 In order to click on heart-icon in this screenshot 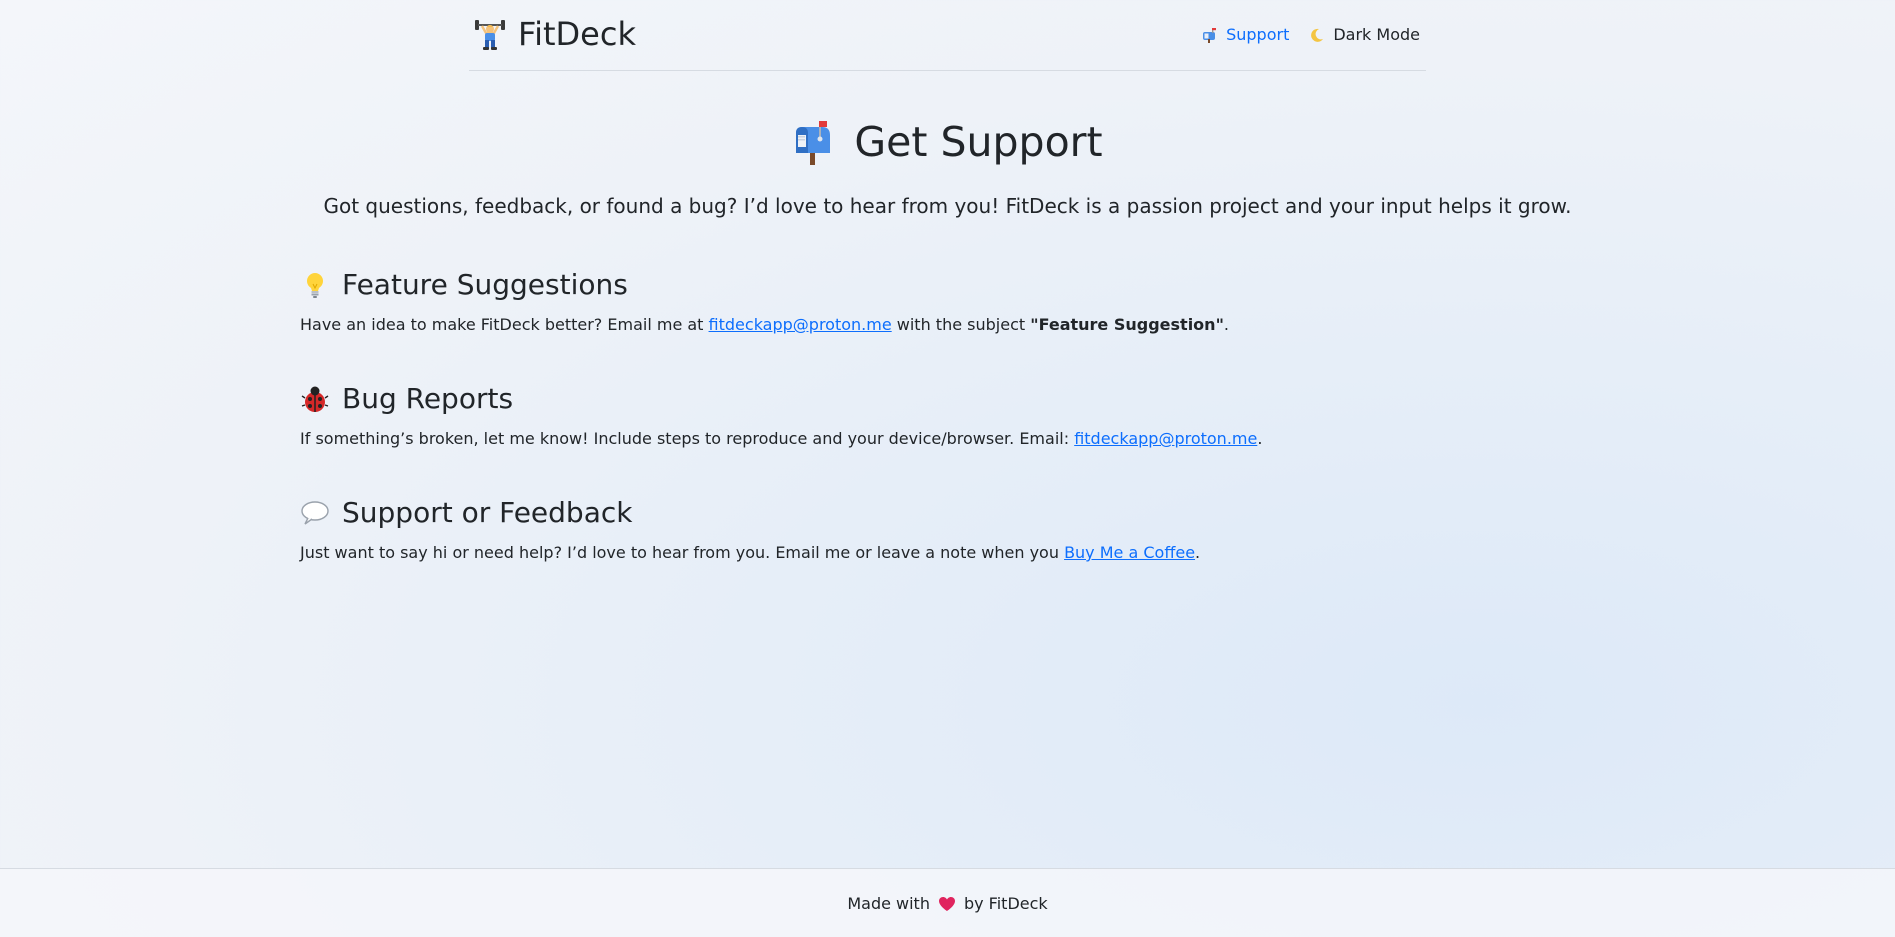, I will do `click(947, 904)`.